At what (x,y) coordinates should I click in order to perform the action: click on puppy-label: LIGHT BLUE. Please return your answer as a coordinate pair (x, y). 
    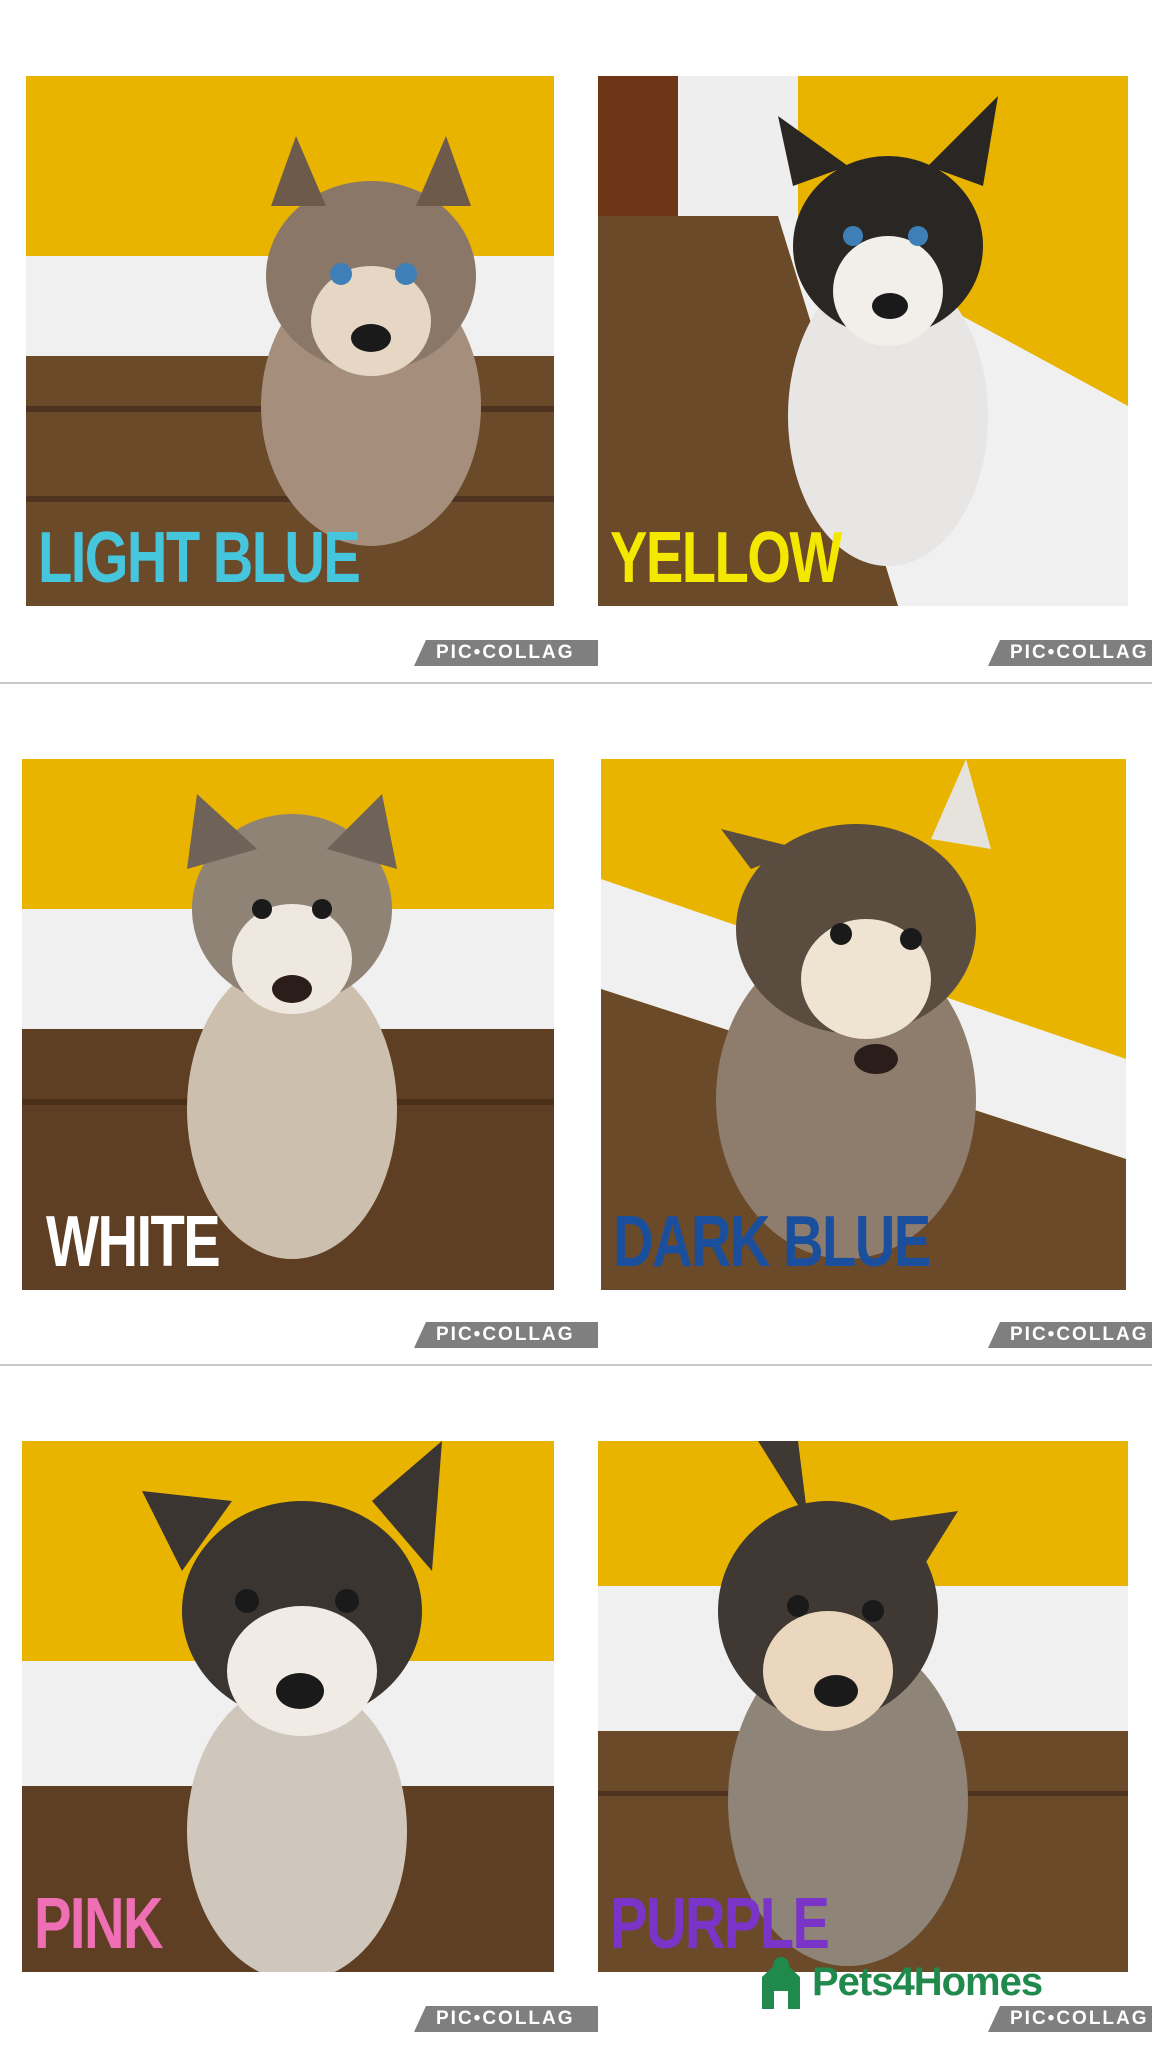
    Looking at the image, I should click on (199, 558).